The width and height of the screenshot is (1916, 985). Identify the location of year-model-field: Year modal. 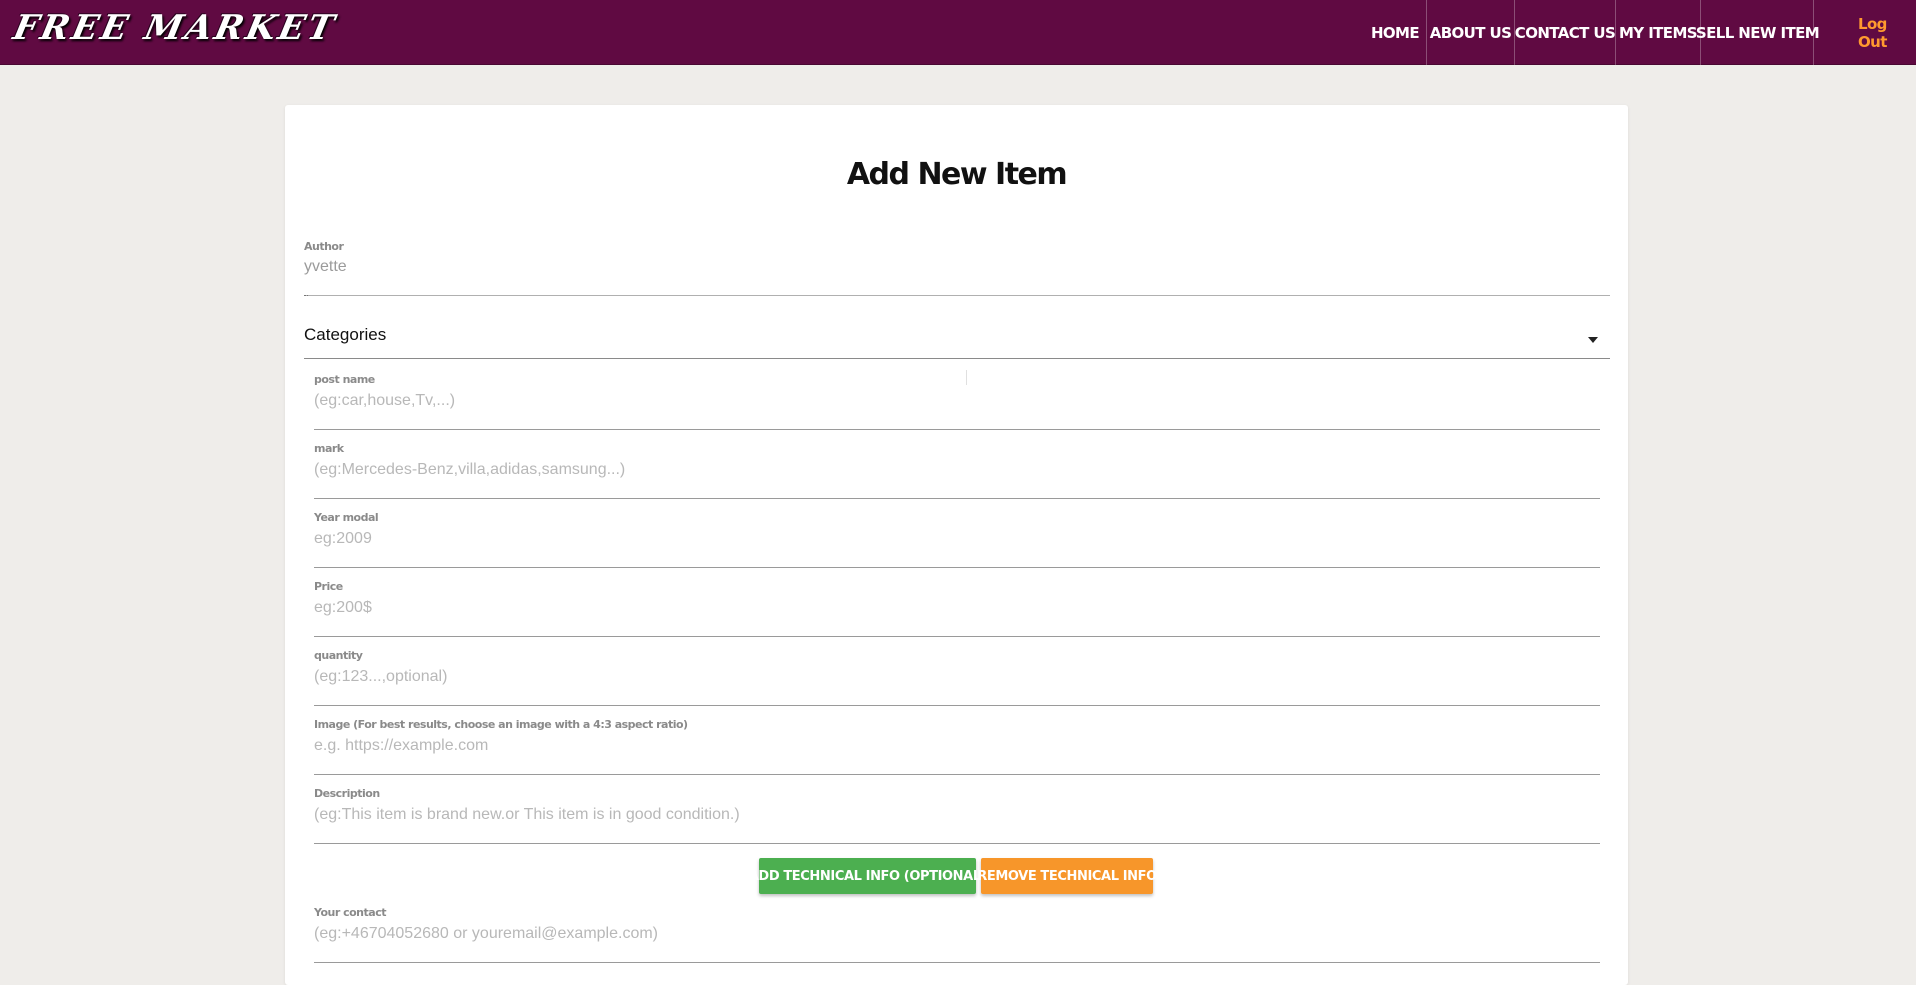
(957, 539).